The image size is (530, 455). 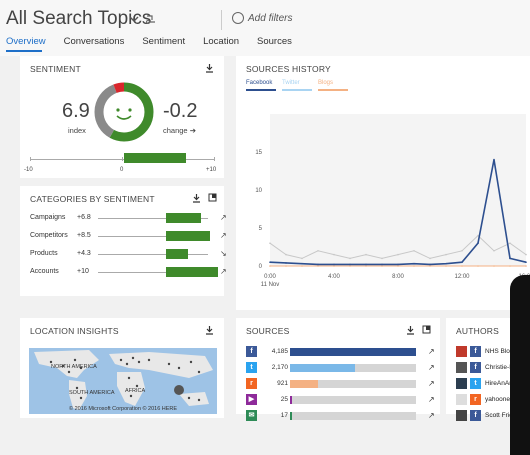 What do you see at coordinates (134, 19) in the screenshot?
I see `chevron-down-icon` at bounding box center [134, 19].